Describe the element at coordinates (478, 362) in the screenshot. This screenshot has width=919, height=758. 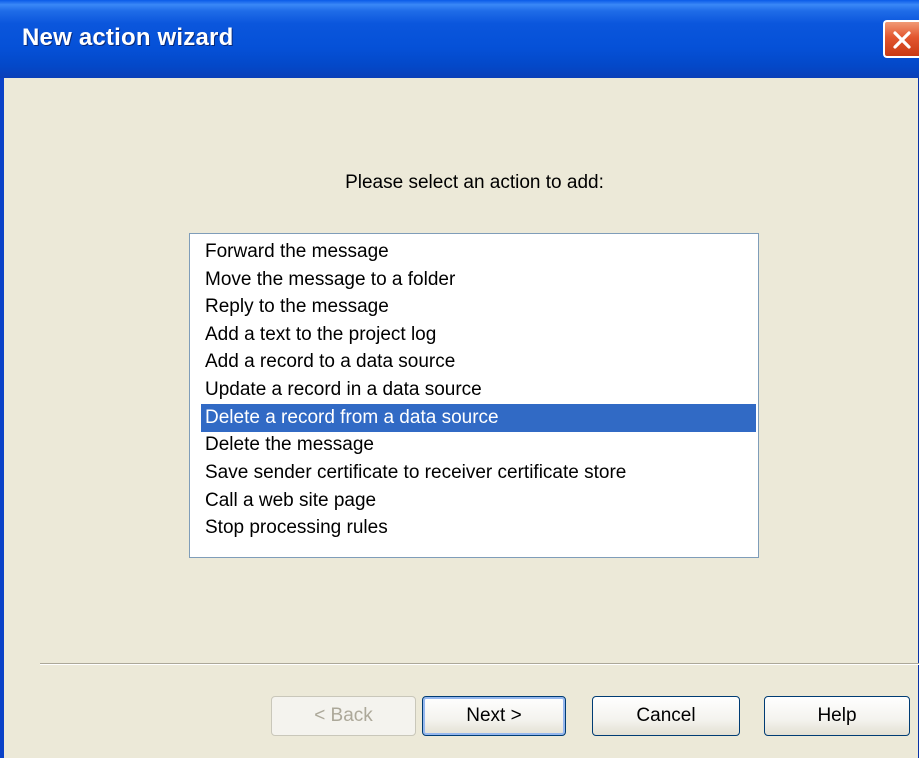
I see `list-item: Add a record to a data source` at that location.